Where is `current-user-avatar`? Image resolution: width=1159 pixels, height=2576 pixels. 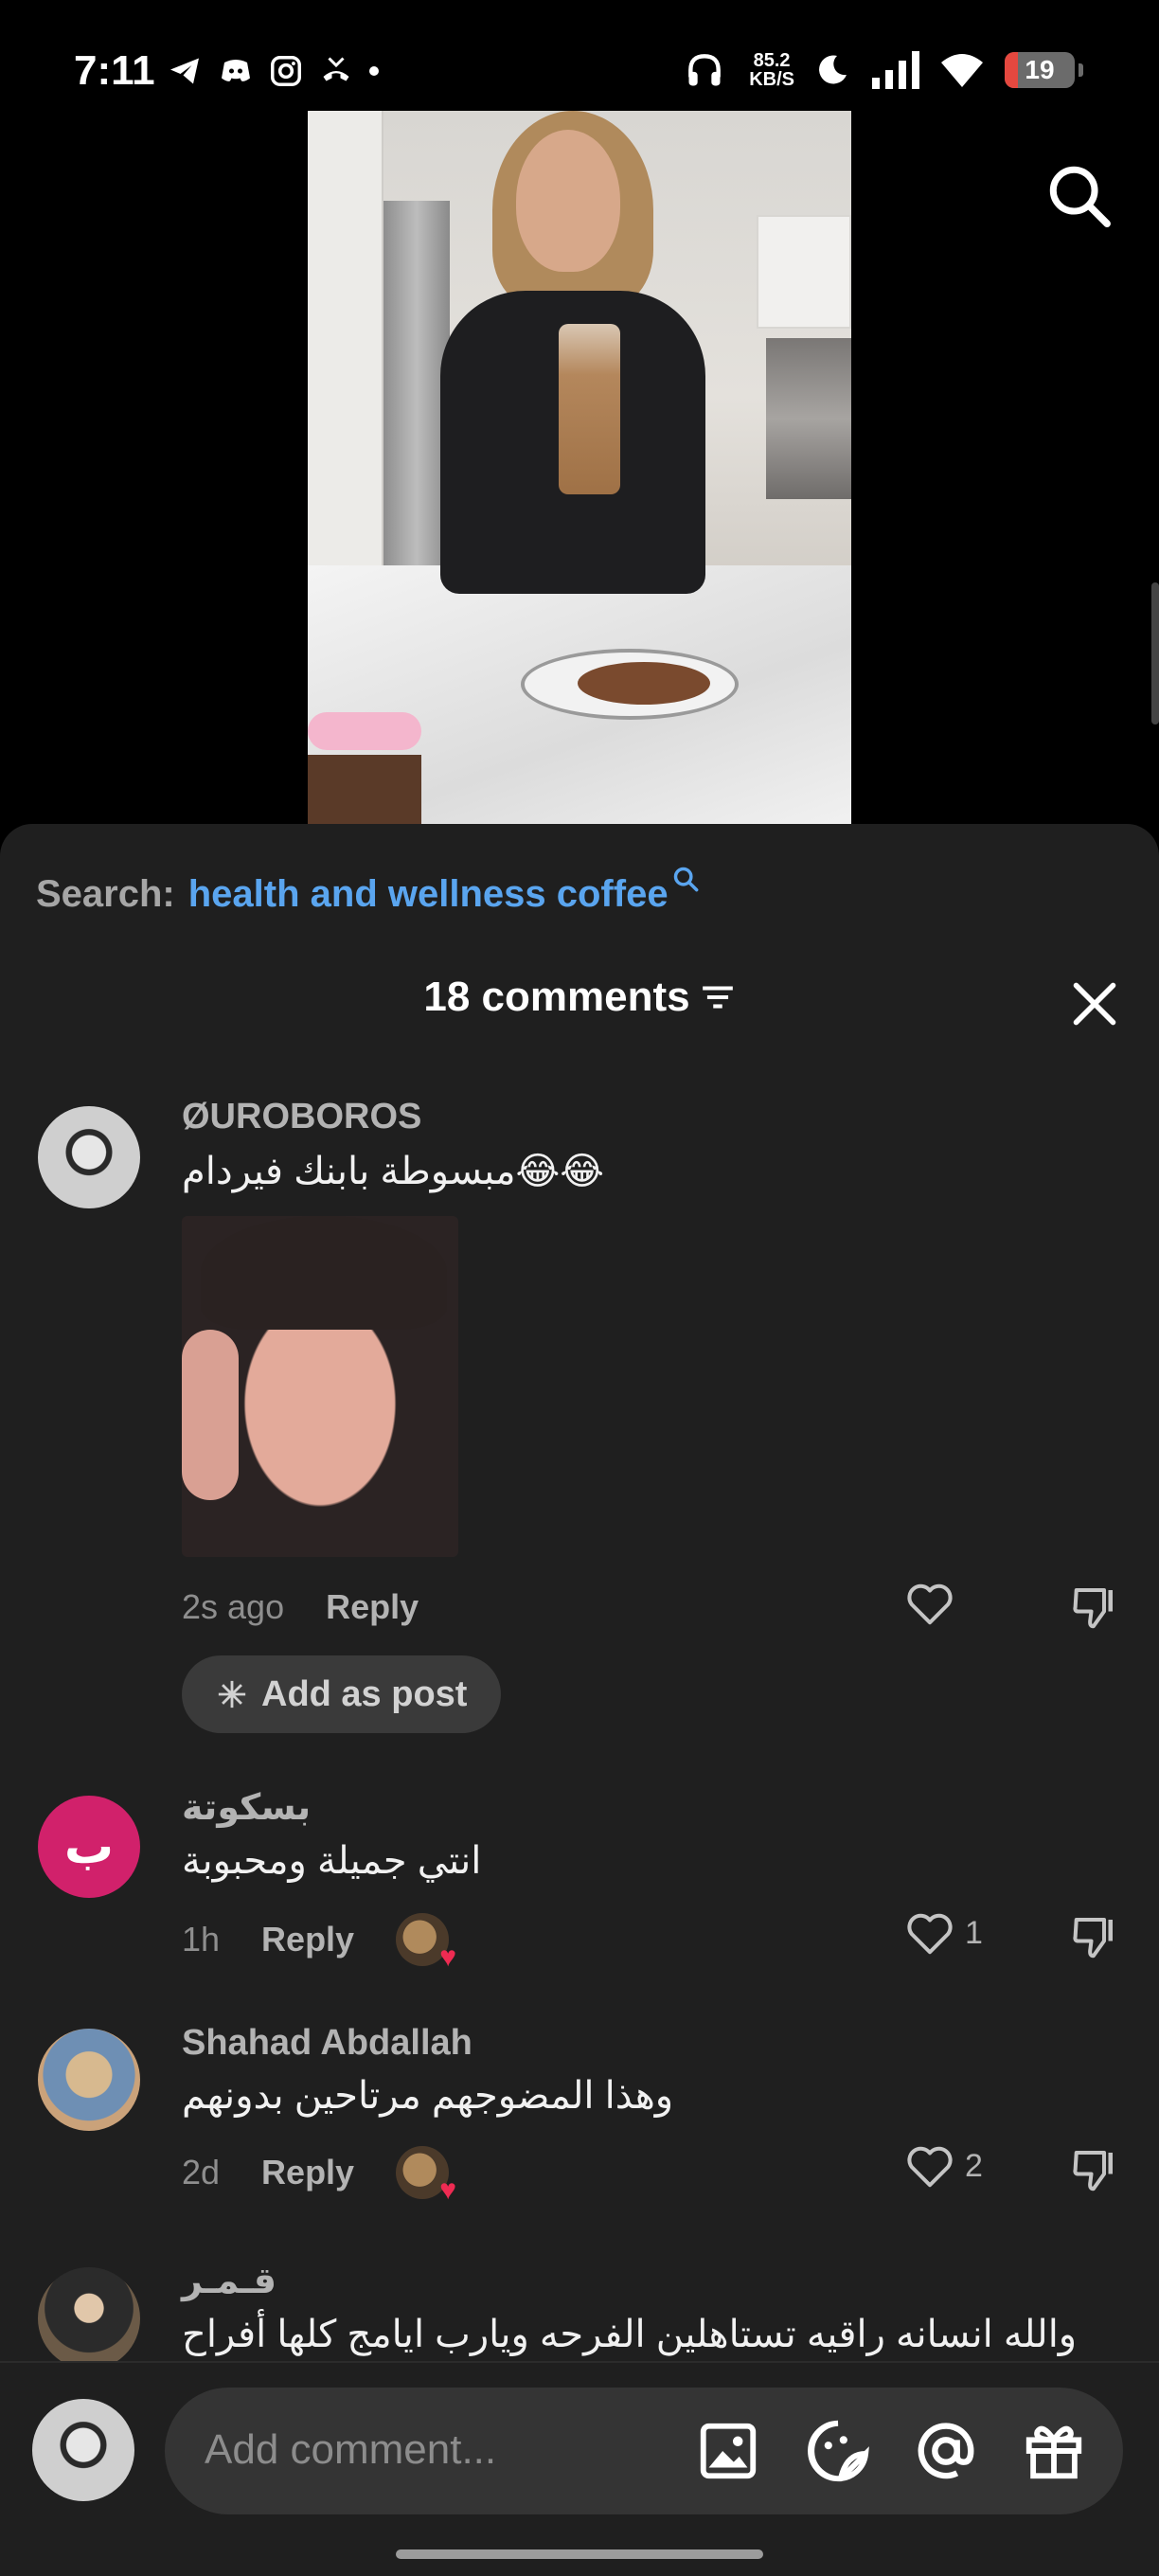 current-user-avatar is located at coordinates (83, 2450).